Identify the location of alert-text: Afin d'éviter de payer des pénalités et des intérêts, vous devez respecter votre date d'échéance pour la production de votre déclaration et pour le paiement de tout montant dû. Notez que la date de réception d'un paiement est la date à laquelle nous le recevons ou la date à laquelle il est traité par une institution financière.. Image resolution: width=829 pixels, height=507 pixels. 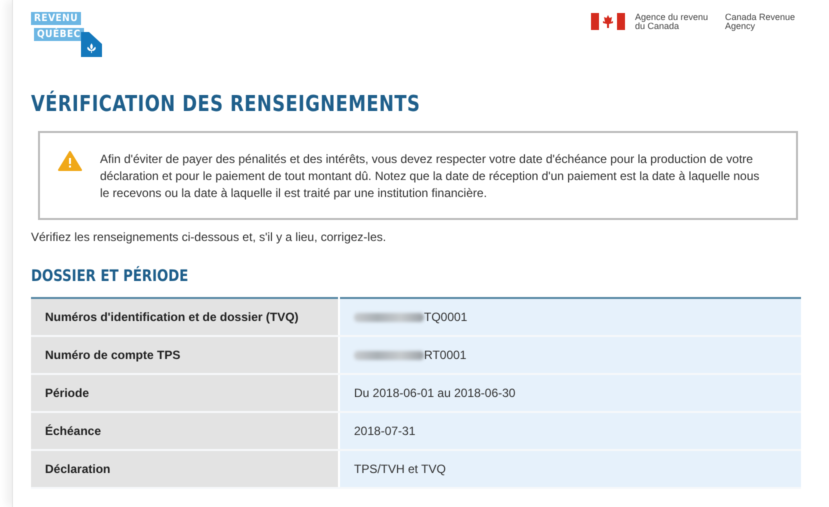
(430, 176).